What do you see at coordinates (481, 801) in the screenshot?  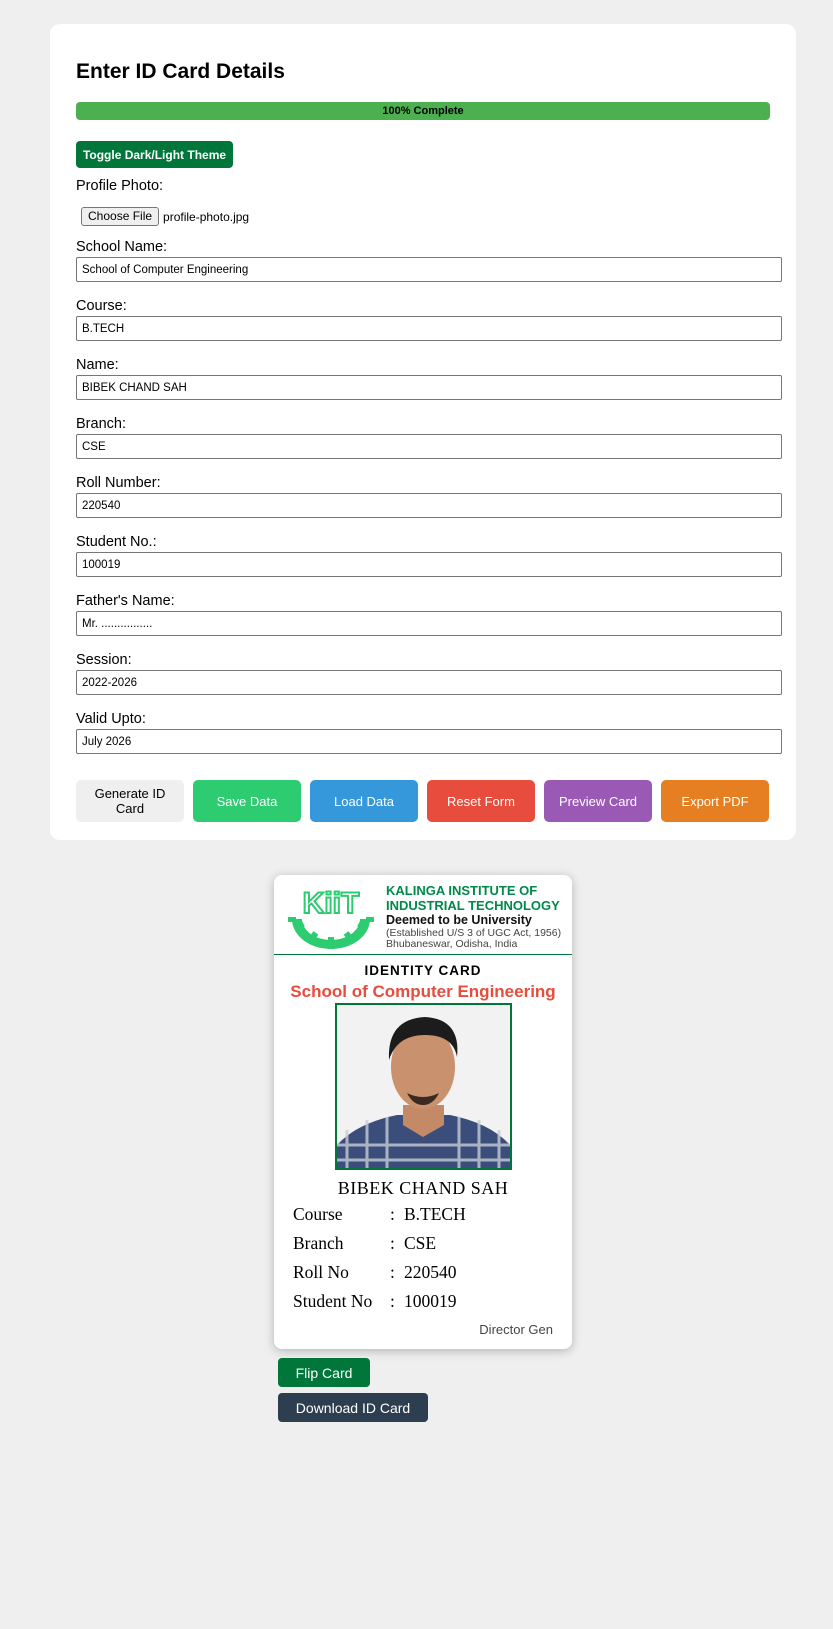 I see `reset-form-button: Reset Form` at bounding box center [481, 801].